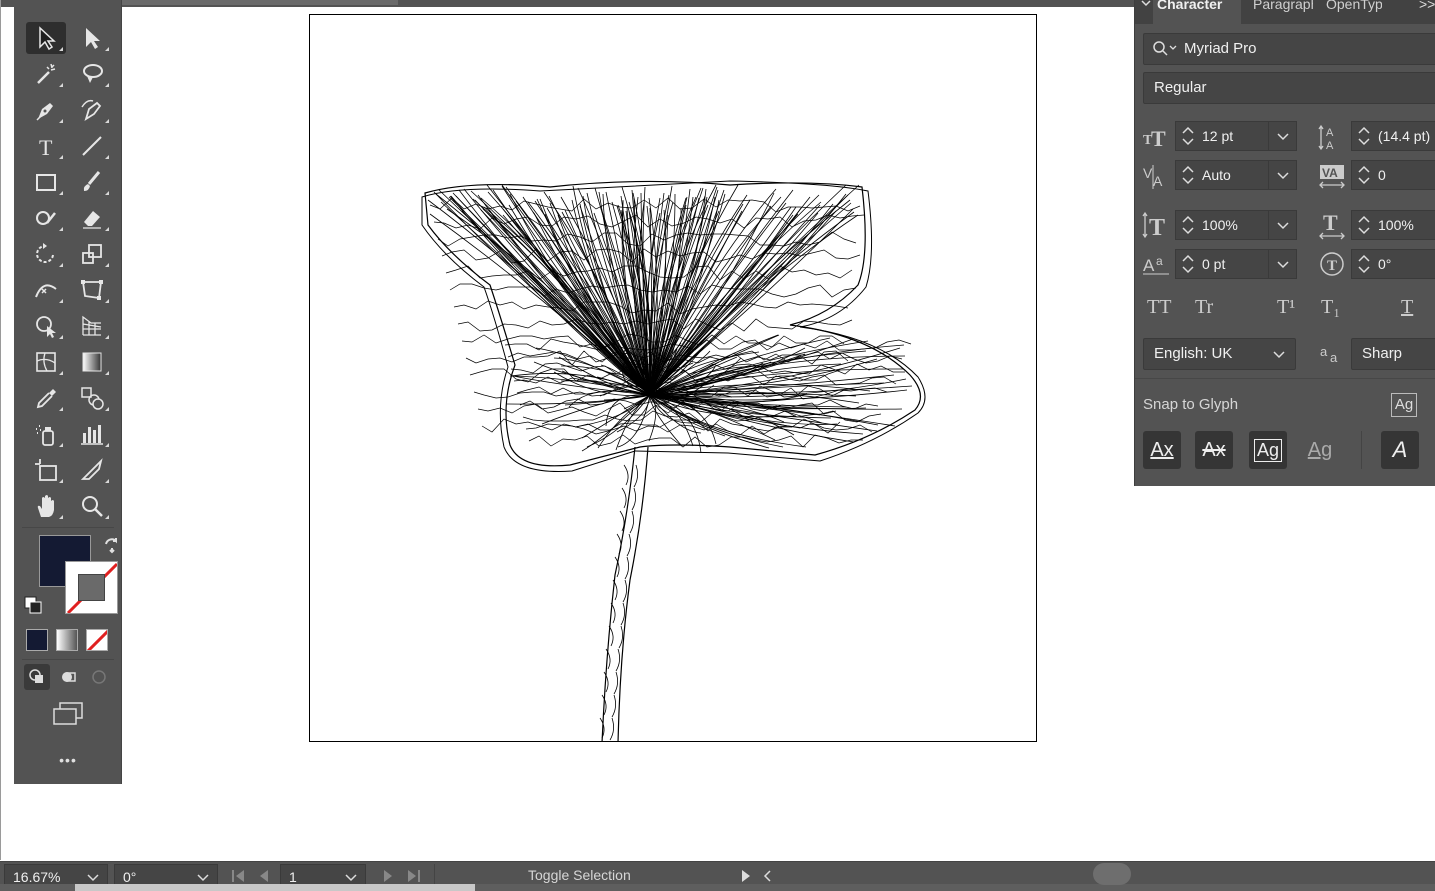 This screenshot has height=891, width=1435. What do you see at coordinates (1281, 12) in the screenshot?
I see `tab-paragraph: Paragraph` at bounding box center [1281, 12].